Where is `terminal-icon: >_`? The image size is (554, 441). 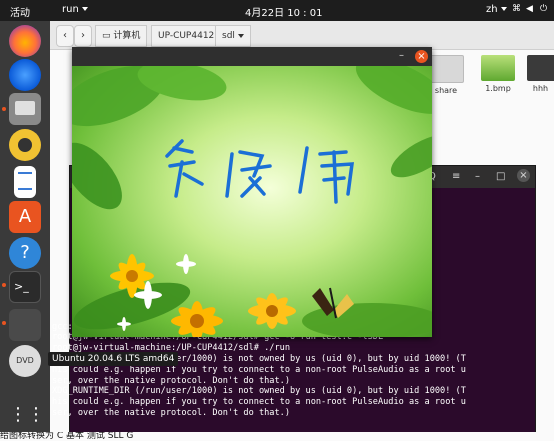 terminal-icon: >_ is located at coordinates (25, 287).